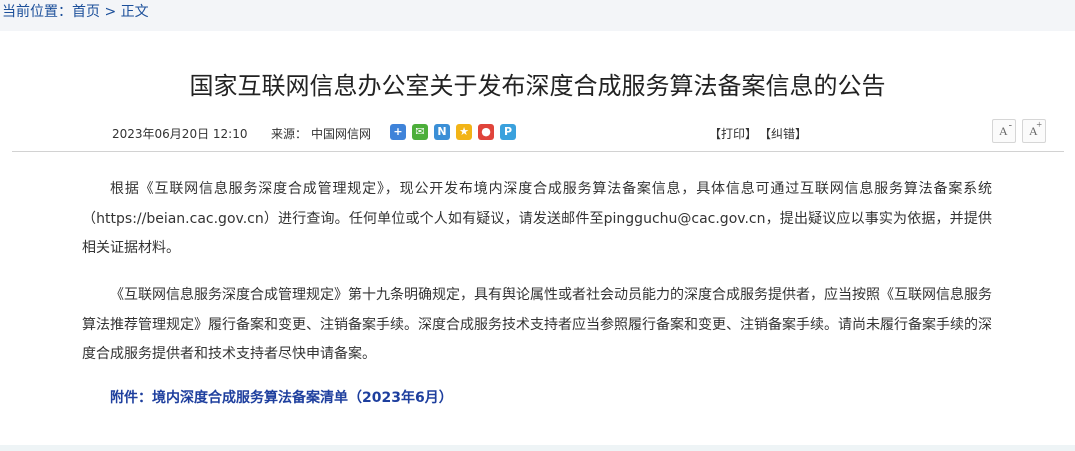 The image size is (1075, 451). Describe the element at coordinates (508, 132) in the screenshot. I see `share-p-icon: P` at that location.